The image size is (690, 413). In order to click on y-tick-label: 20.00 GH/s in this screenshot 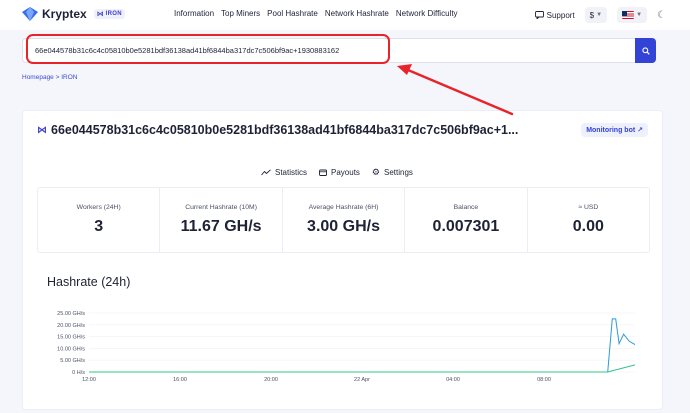, I will do `click(71, 326)`.